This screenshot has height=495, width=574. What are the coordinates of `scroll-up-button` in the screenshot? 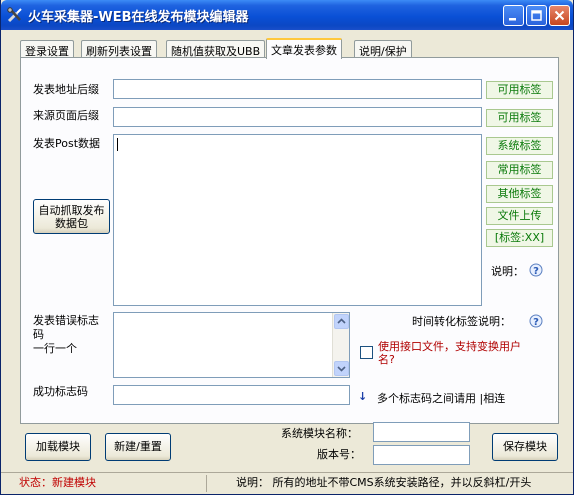 It's located at (341, 321).